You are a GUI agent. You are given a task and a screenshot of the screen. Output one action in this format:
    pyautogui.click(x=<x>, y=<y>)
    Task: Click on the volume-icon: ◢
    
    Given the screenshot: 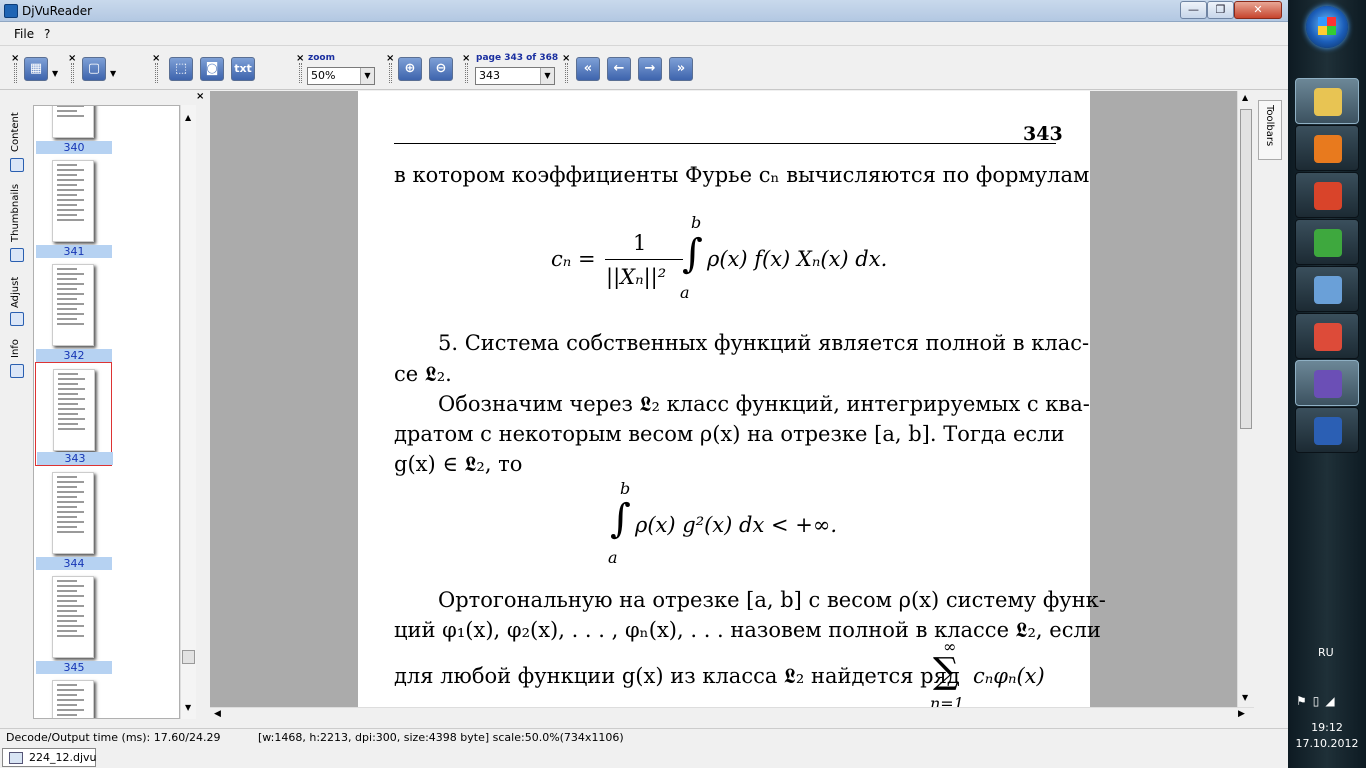 What is the action you would take?
    pyautogui.click(x=1332, y=701)
    